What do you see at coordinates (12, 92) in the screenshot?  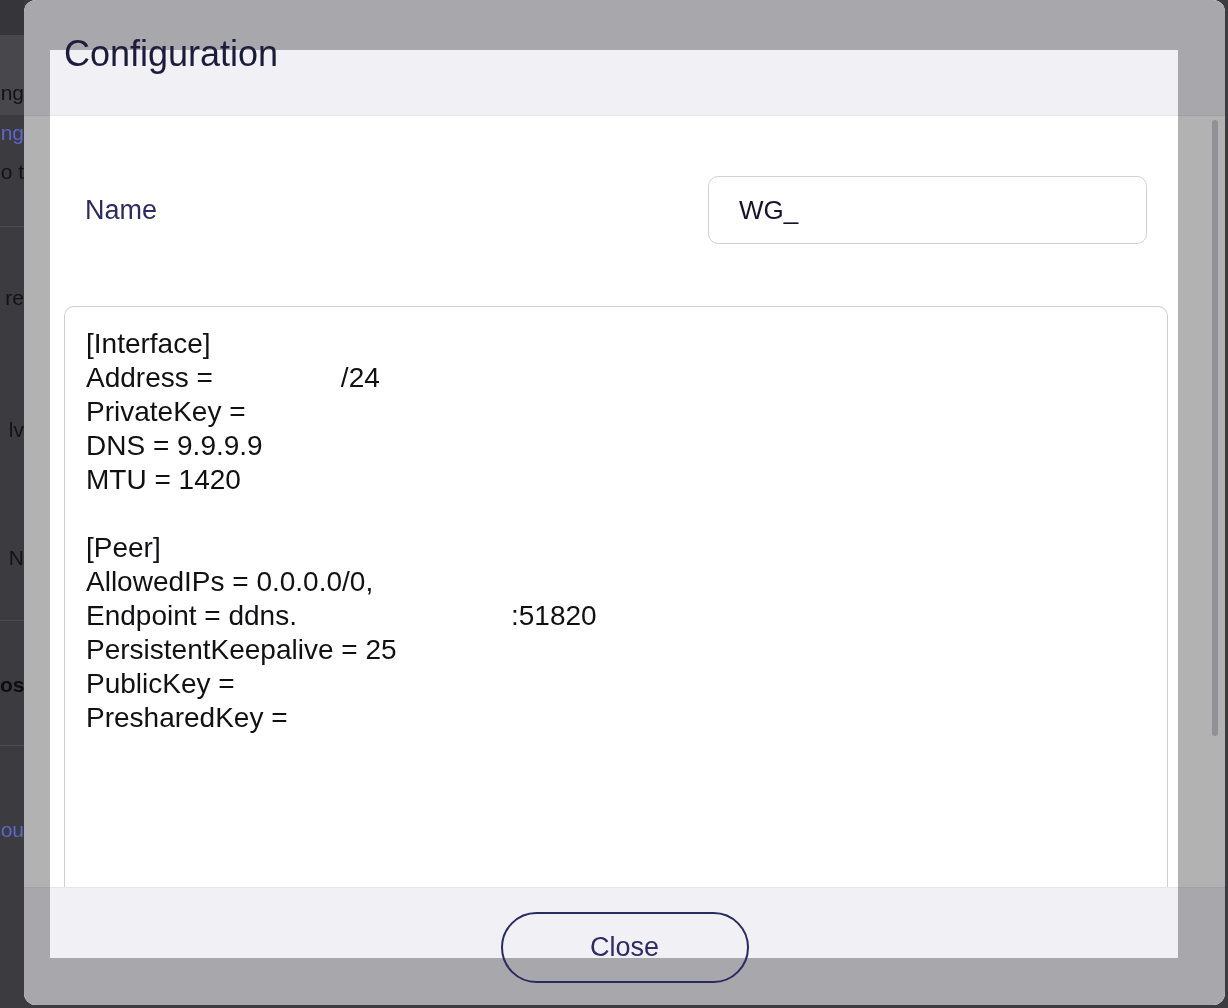 I see `page-text: ng` at bounding box center [12, 92].